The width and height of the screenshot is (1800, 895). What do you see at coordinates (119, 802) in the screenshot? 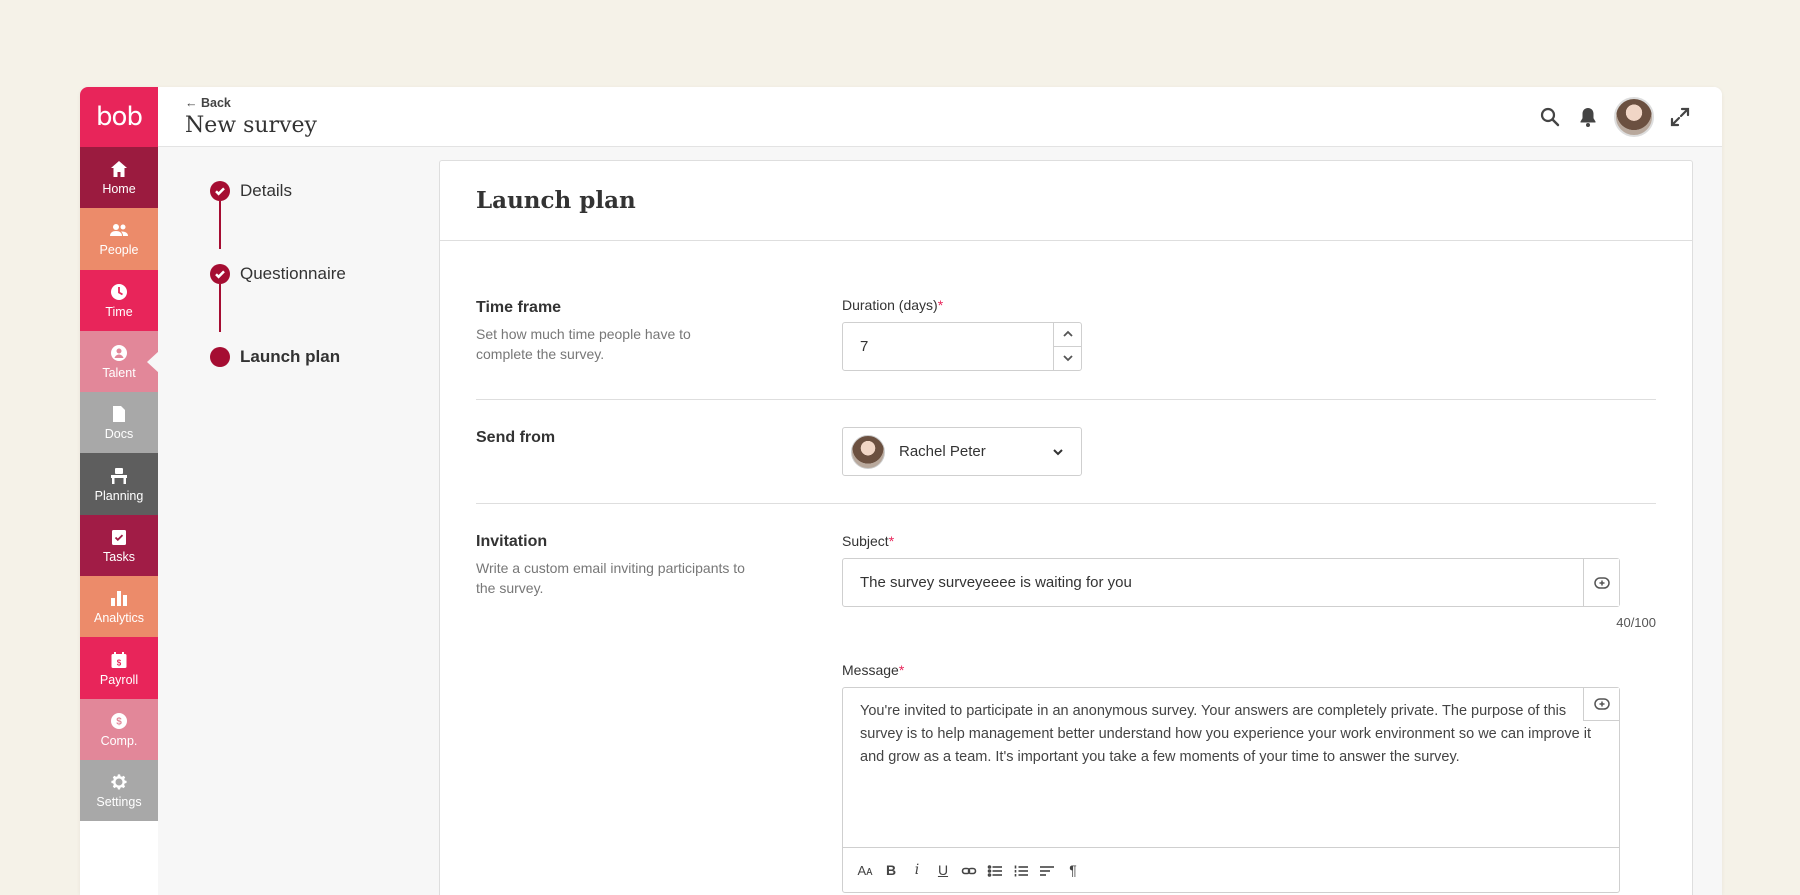
I see `sidebar-item-label: Settings` at bounding box center [119, 802].